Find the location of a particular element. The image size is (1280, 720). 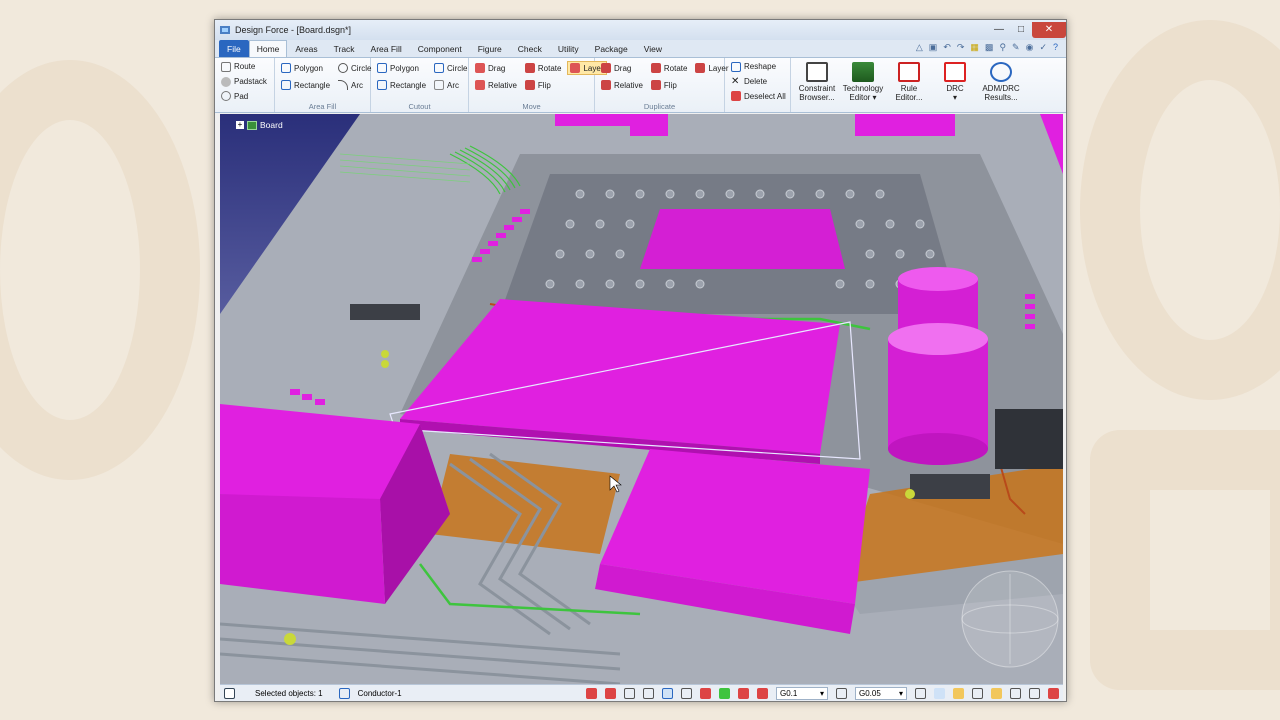

lock-icon is located at coordinates (610, 693).